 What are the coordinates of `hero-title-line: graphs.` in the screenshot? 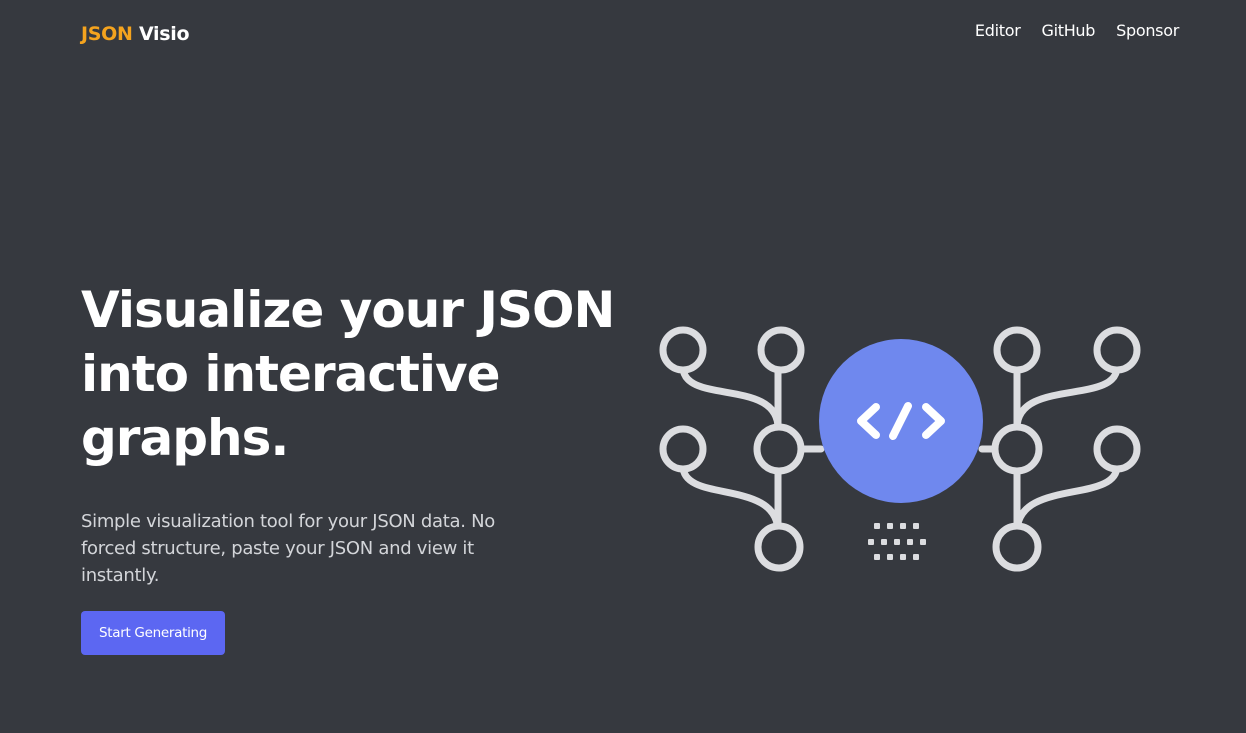 It's located at (185, 438).